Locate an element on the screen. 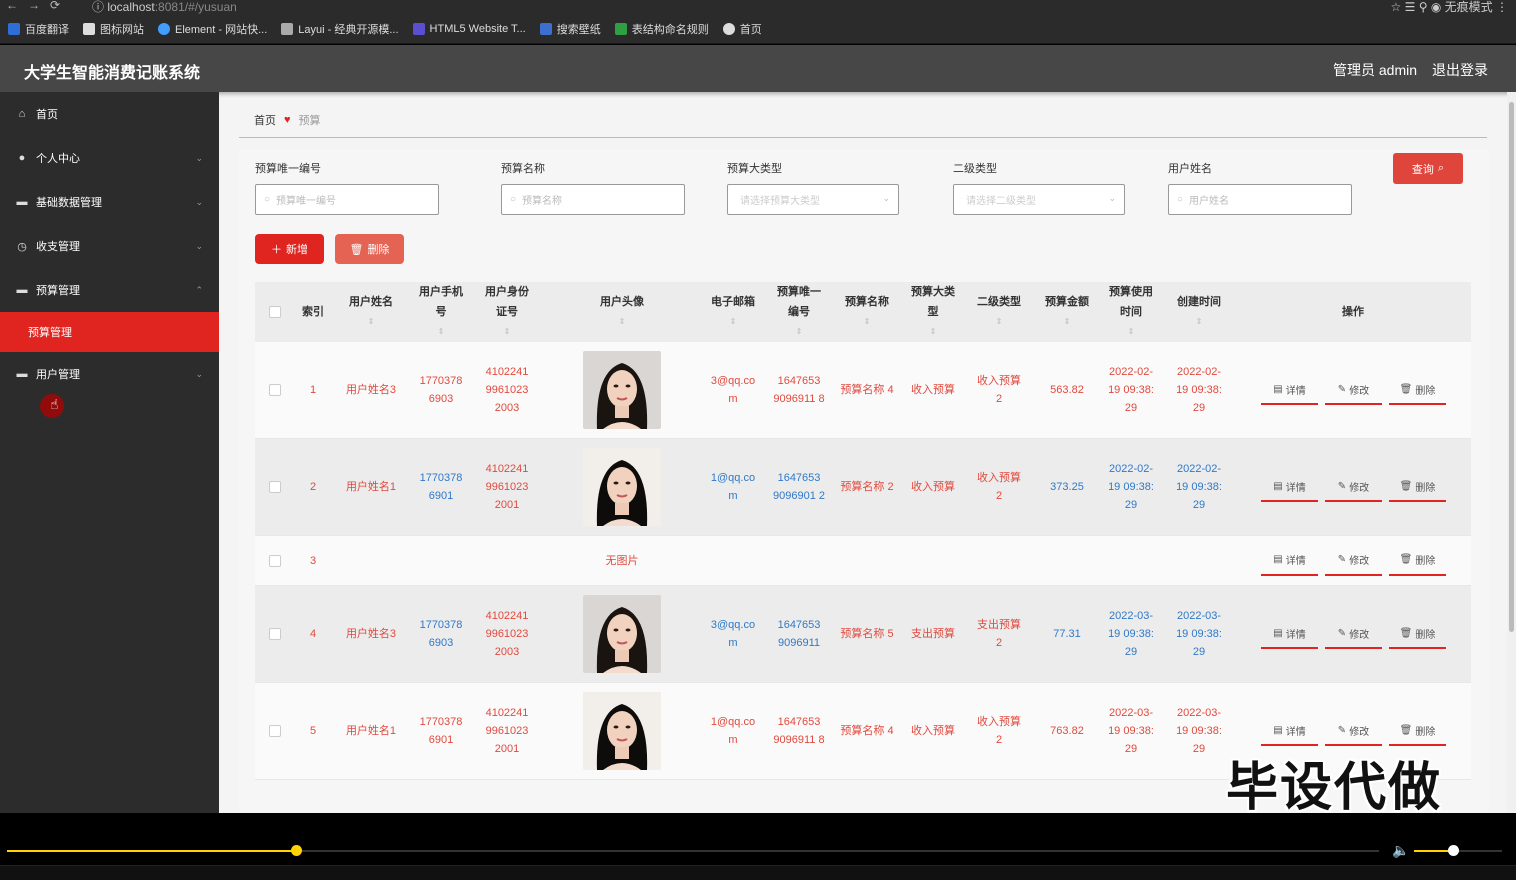 Image resolution: width=1516 pixels, height=880 pixels. bookmark-item: 首页 is located at coordinates (742, 29).